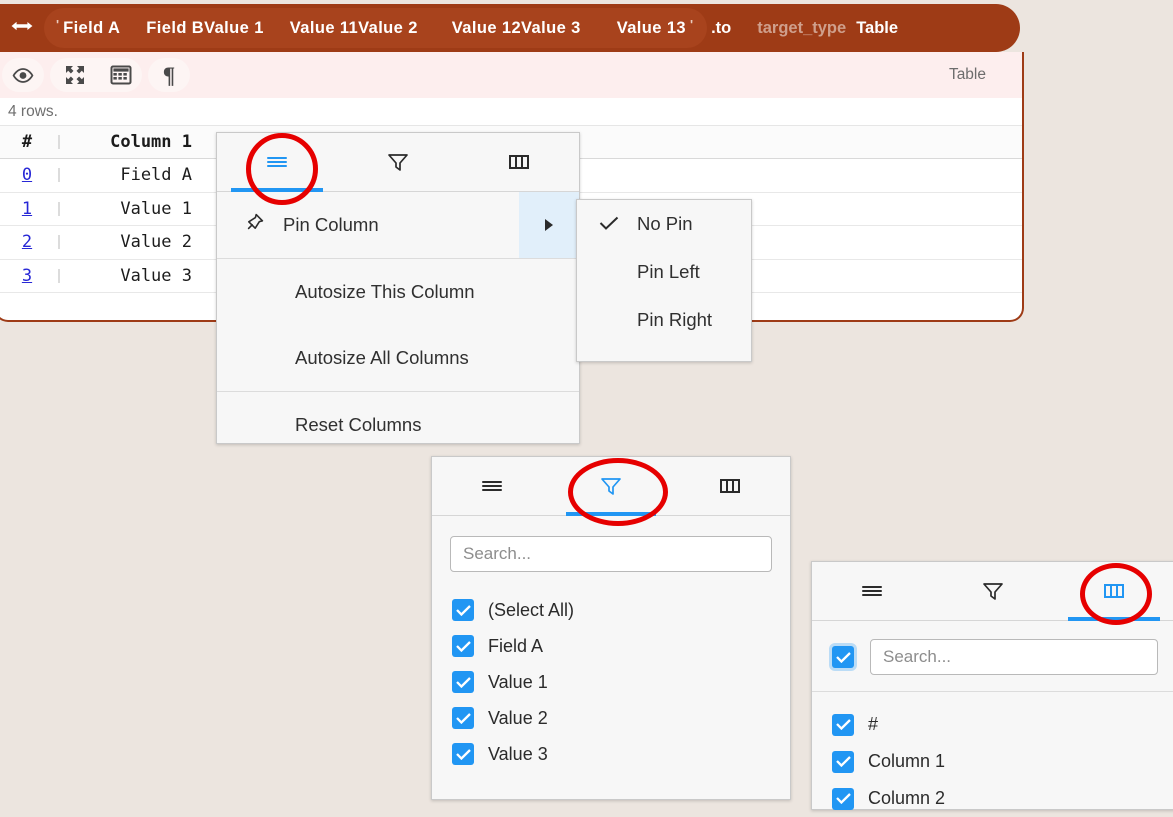 The height and width of the screenshot is (817, 1173). Describe the element at coordinates (27, 209) in the screenshot. I see `row-index: 1` at that location.